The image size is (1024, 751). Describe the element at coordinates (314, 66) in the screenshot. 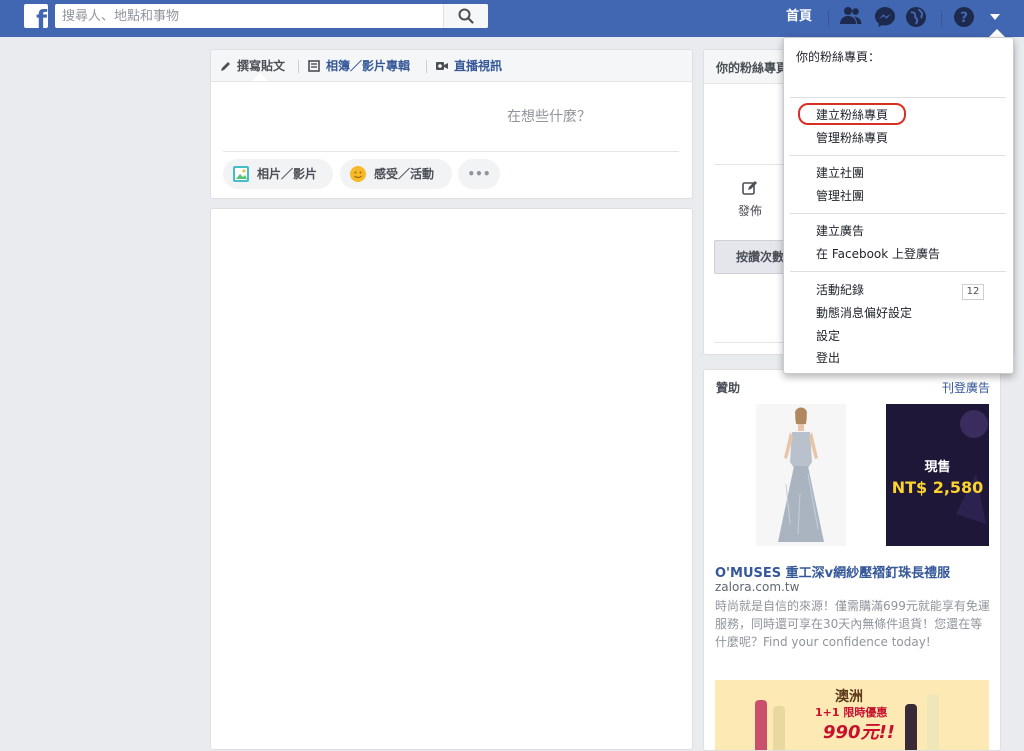

I see `album-icon` at that location.